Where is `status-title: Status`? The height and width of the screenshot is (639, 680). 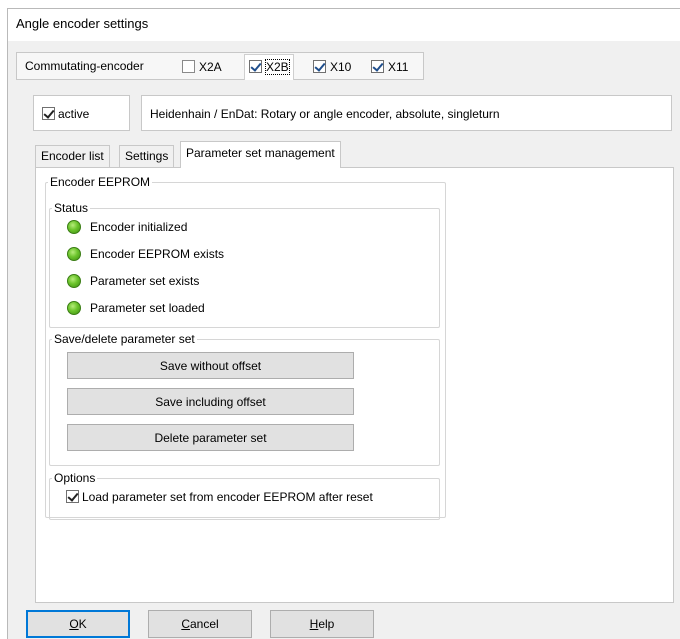
status-title: Status is located at coordinates (71, 208).